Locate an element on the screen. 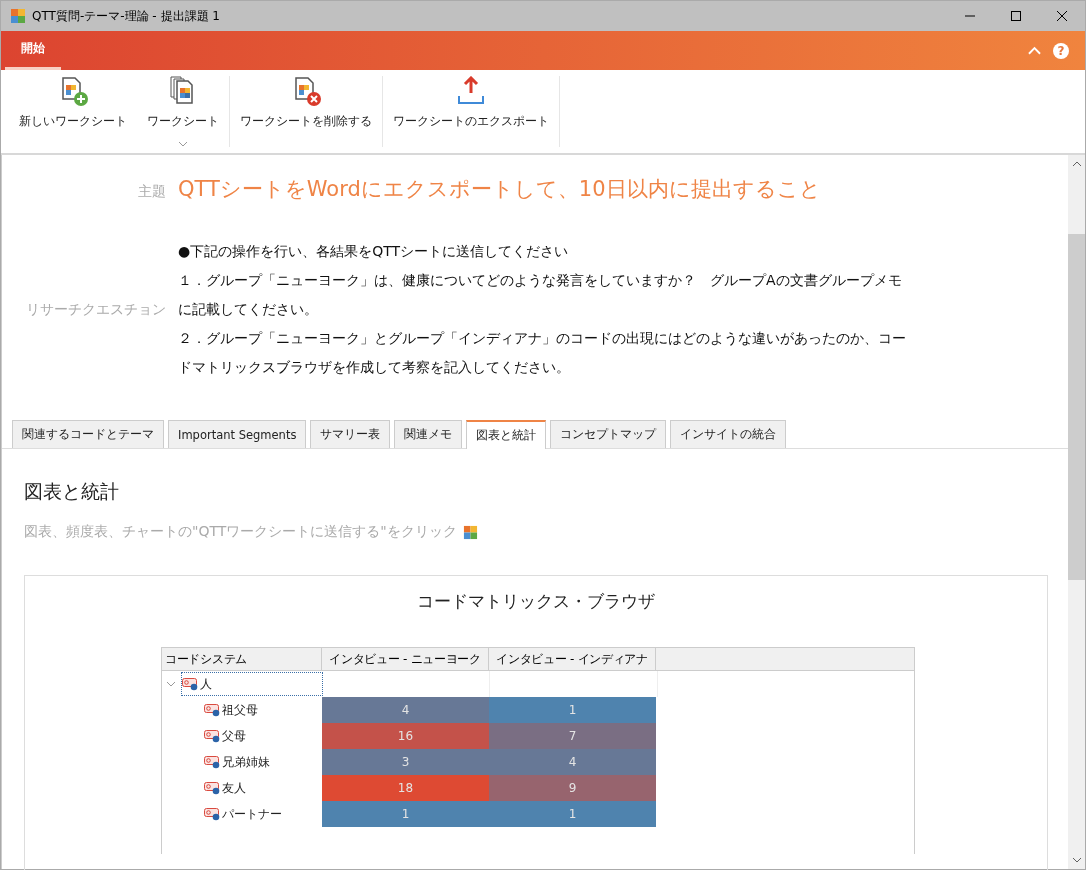  maximize-icon is located at coordinates (1016, 16).